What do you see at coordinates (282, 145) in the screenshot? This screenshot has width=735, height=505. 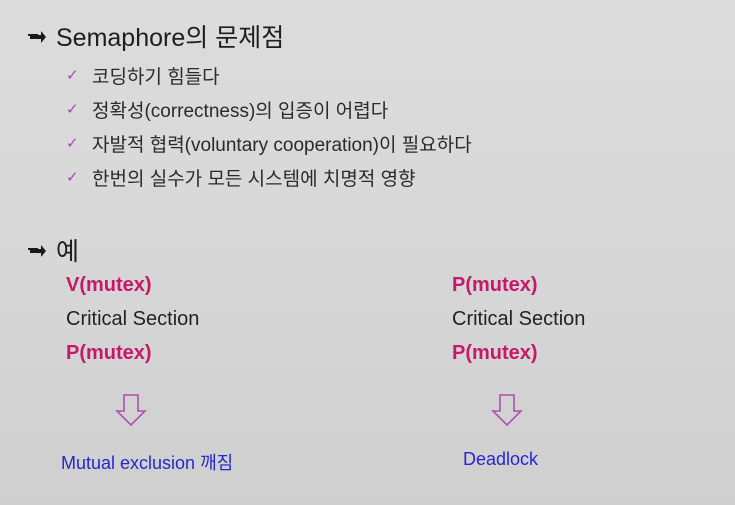 I see `list-item-text: 자발적 협력(voluntary cooperation)이 필요하다` at bounding box center [282, 145].